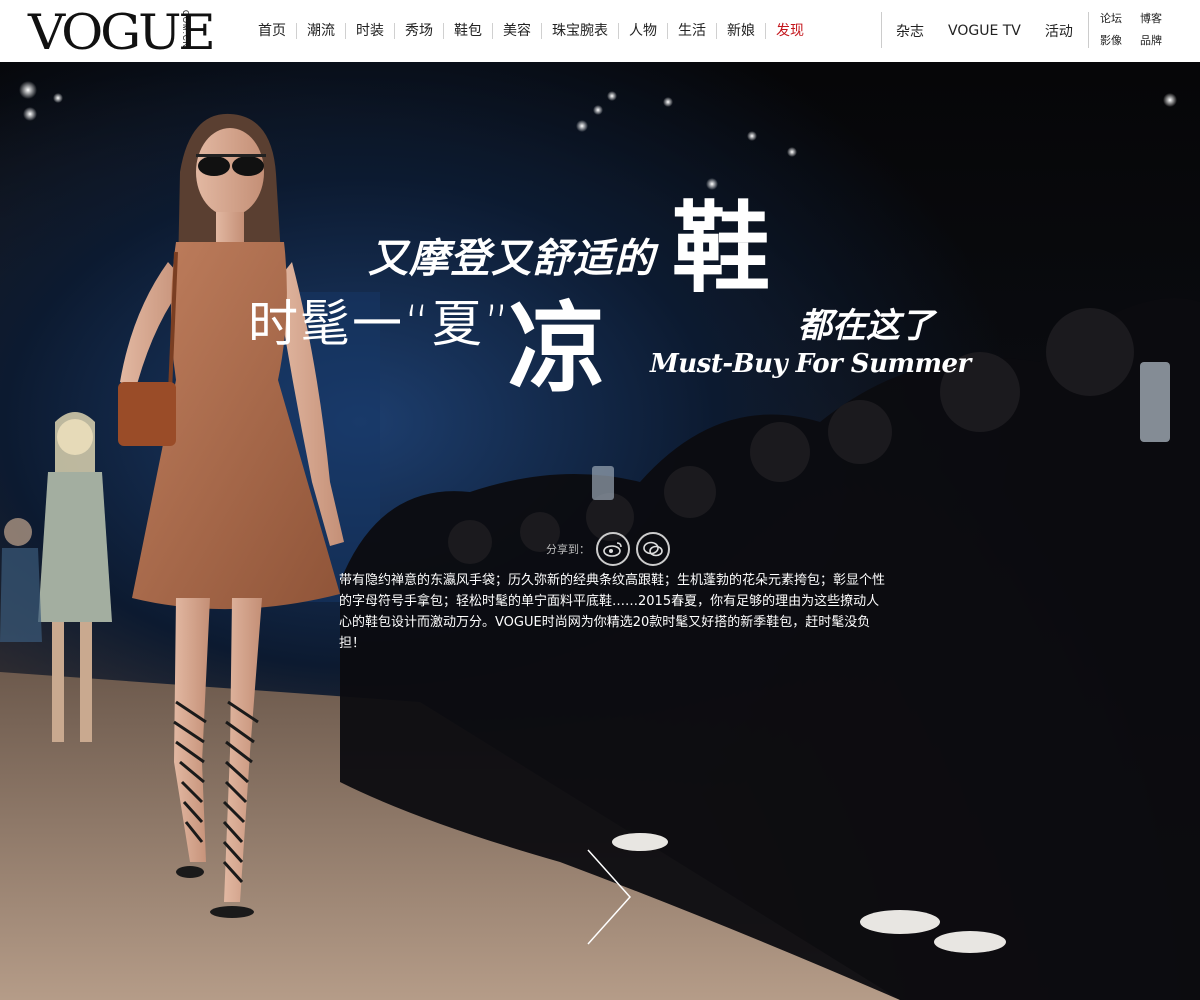 The height and width of the screenshot is (1000, 1200). Describe the element at coordinates (692, 31) in the screenshot. I see `nav-item-life: 生活` at that location.